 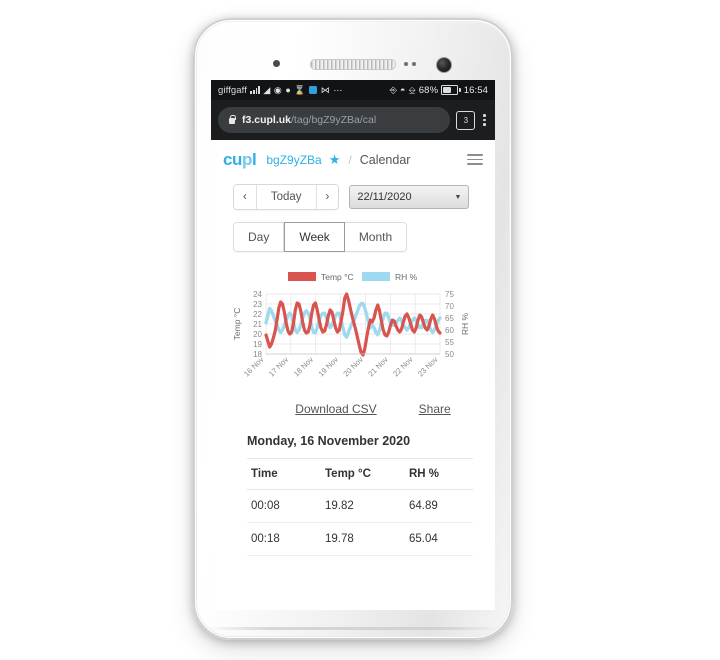 I want to click on svg-text: 18 Nov, so click(x=304, y=367).